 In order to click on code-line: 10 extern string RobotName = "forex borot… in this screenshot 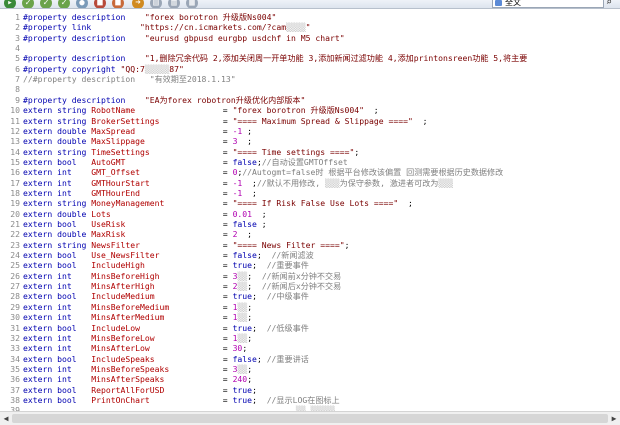, I will do `click(310, 110)`.